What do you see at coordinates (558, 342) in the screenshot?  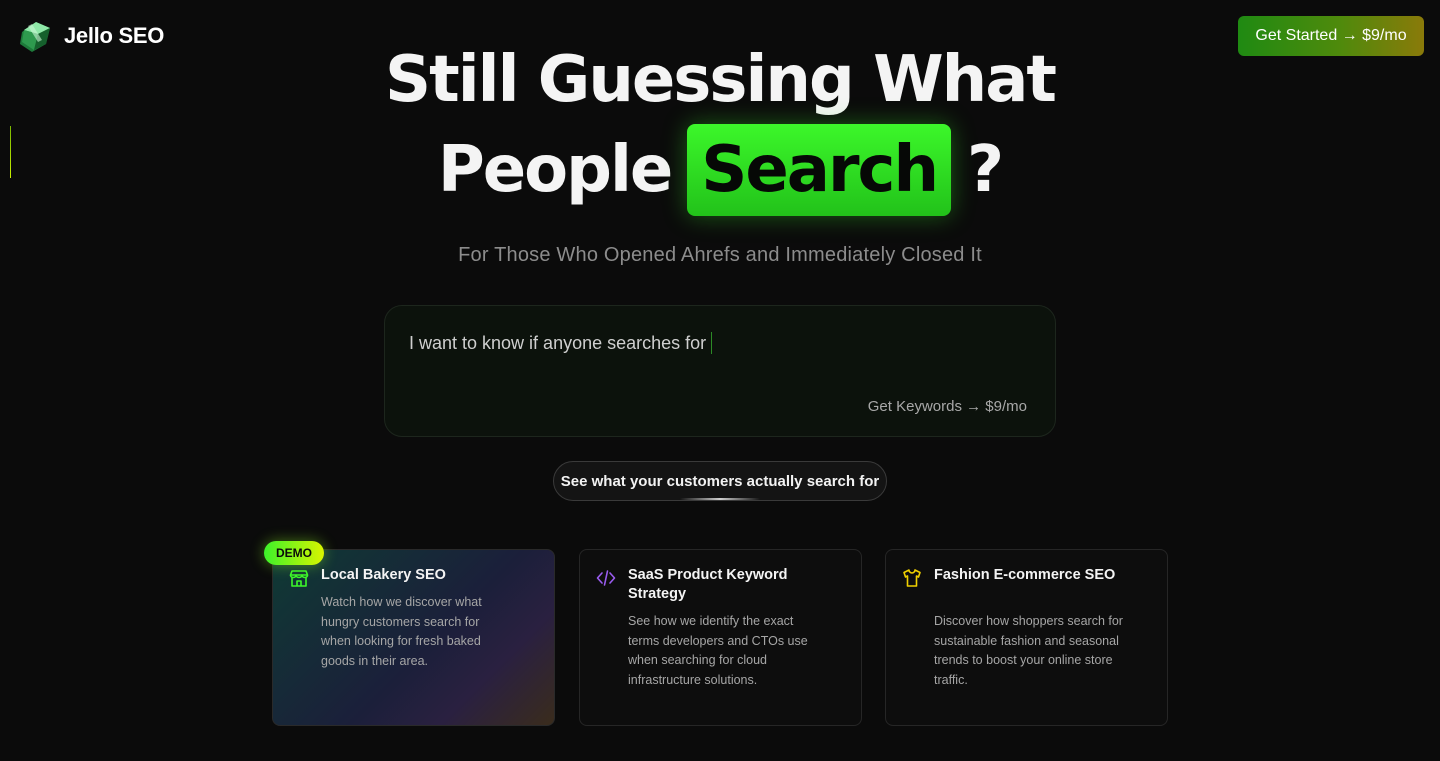 I see `search-typed-text: I want to know if anyone searches for` at bounding box center [558, 342].